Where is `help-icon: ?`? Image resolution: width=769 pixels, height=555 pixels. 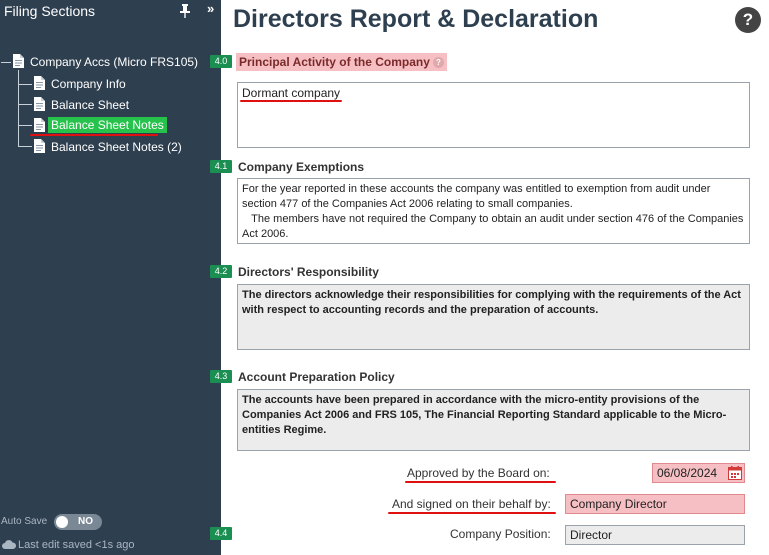 help-icon: ? is located at coordinates (748, 20).